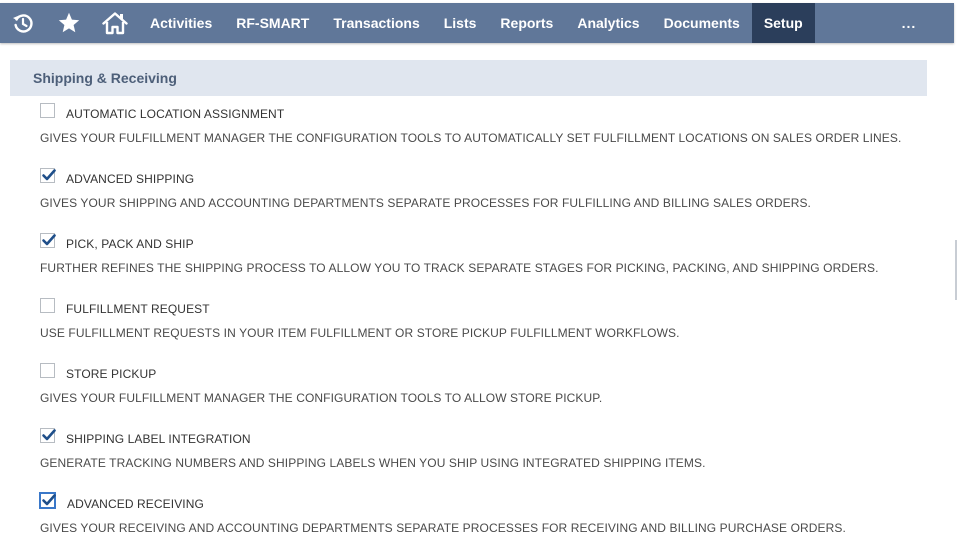  Describe the element at coordinates (490, 241) in the screenshot. I see `feature-row: PICK, PACK AND SHIP` at that location.